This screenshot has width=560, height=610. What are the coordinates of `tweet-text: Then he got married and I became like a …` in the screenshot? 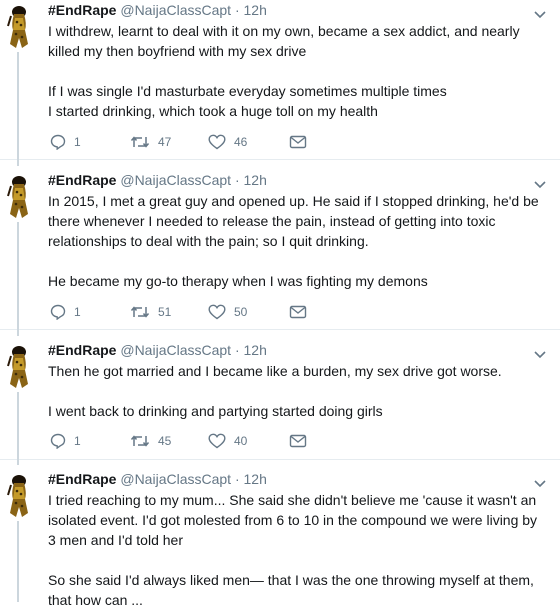 It's located at (298, 391).